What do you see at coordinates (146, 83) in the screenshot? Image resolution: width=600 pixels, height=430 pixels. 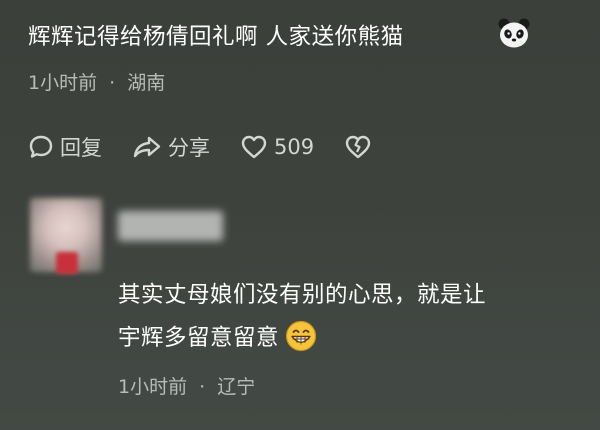 I see `comment-location: 湖南` at bounding box center [146, 83].